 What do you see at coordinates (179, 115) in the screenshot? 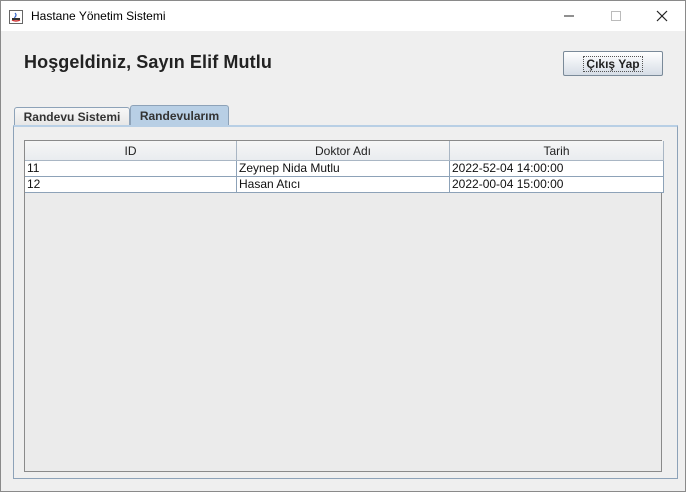
I see `tab-randevularim: Randevularım` at bounding box center [179, 115].